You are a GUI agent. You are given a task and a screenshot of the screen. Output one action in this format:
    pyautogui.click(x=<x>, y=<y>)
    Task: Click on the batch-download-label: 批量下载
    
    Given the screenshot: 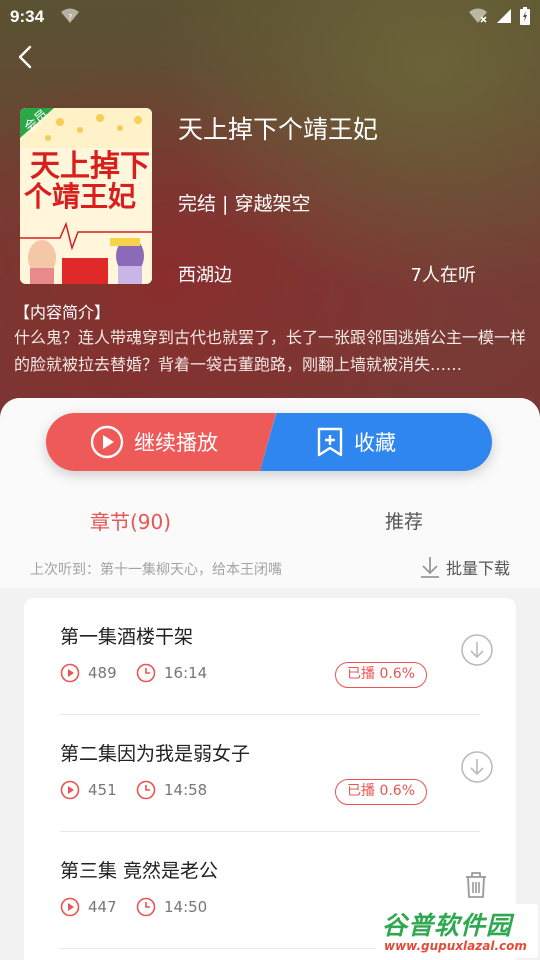 What is the action you would take?
    pyautogui.click(x=477, y=568)
    